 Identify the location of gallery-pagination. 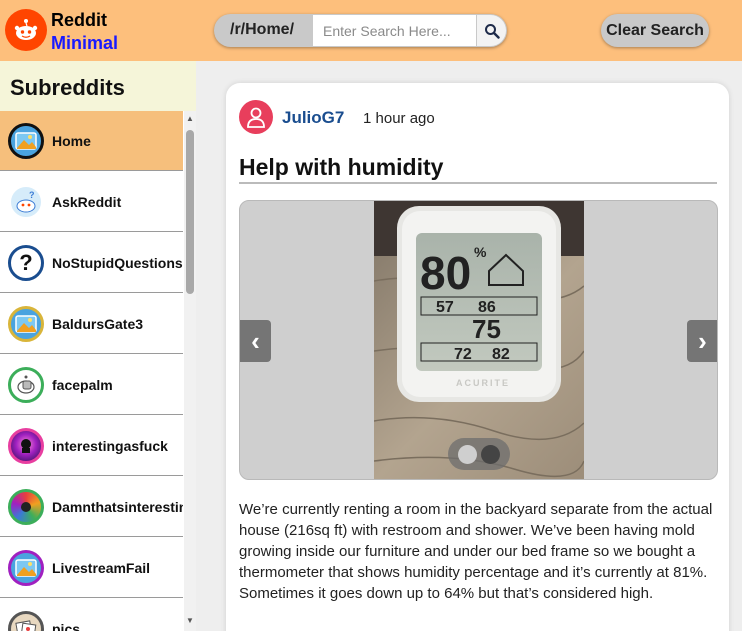
(479, 454).